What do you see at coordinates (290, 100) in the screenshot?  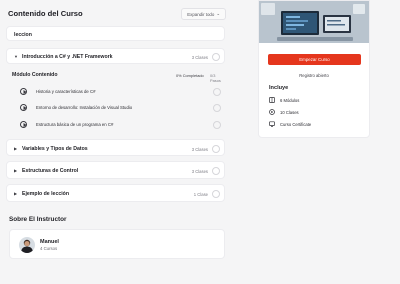 I see `includes-label: 6 Módulos` at bounding box center [290, 100].